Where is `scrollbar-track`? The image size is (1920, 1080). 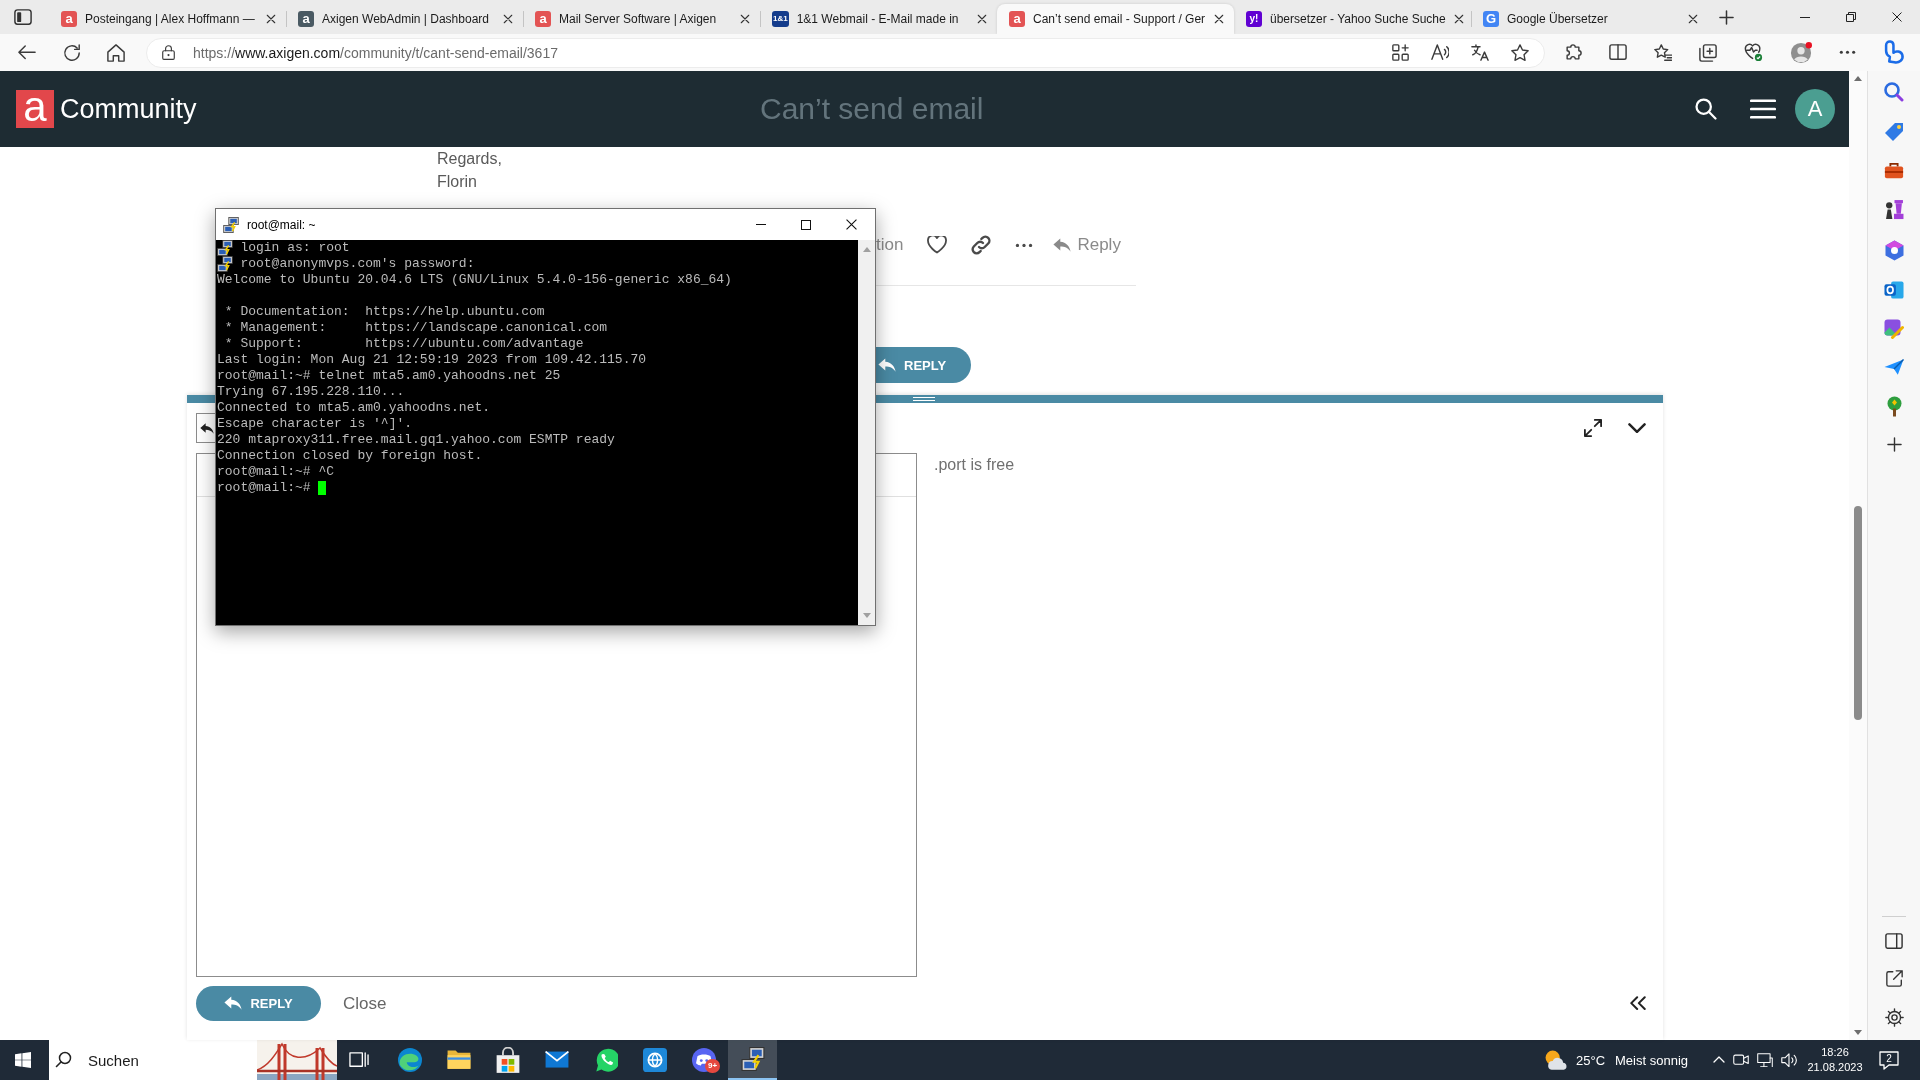
scrollbar-track is located at coordinates (1858, 555).